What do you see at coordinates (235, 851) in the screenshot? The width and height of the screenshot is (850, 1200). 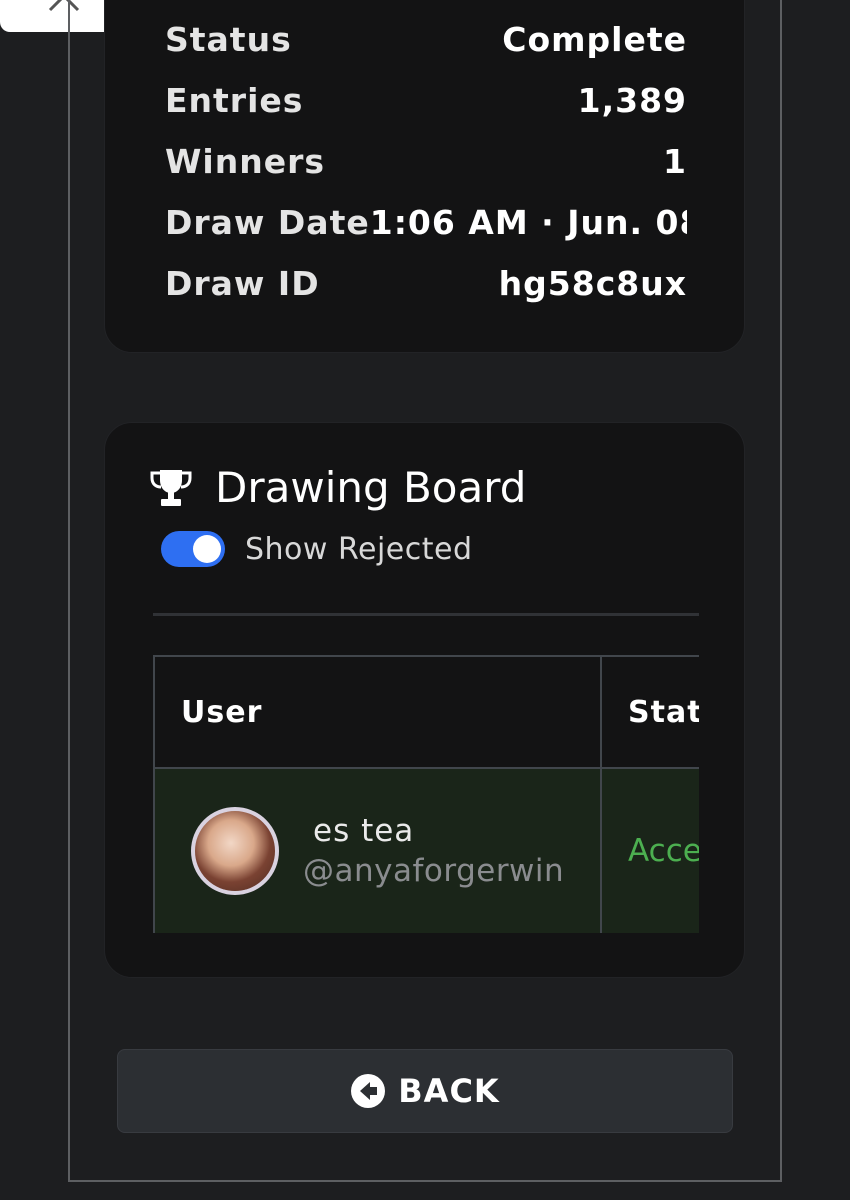 I see `avatar` at bounding box center [235, 851].